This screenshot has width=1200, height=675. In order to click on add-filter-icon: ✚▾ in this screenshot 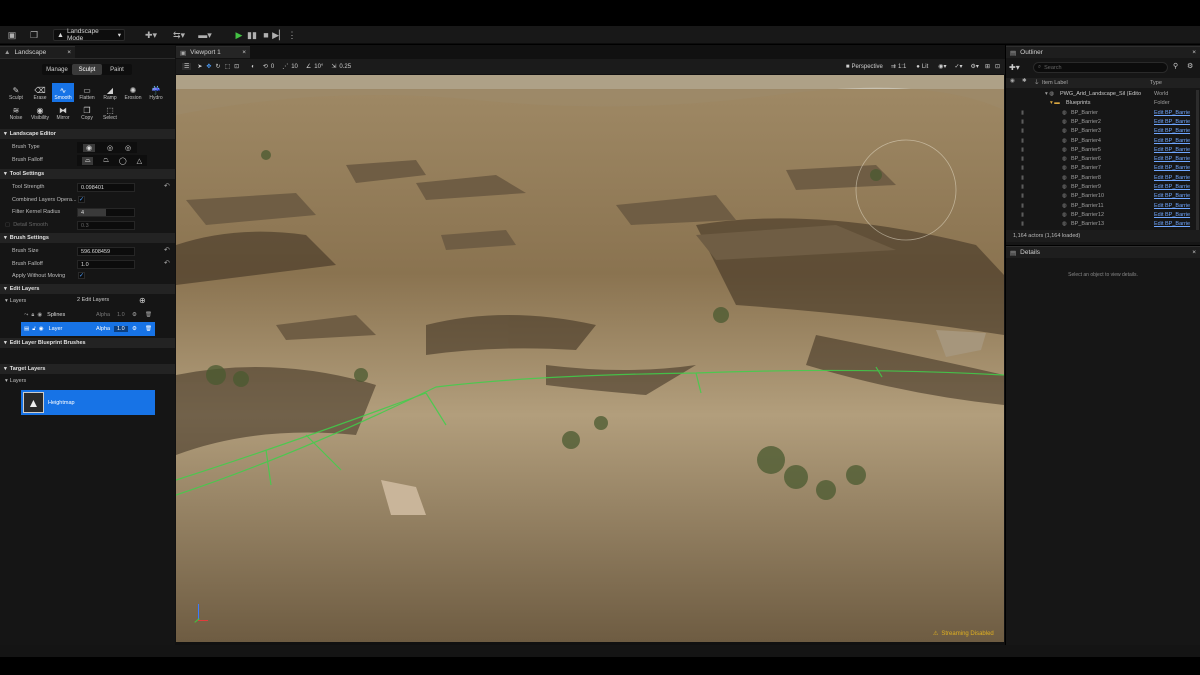, I will do `click(1014, 67)`.